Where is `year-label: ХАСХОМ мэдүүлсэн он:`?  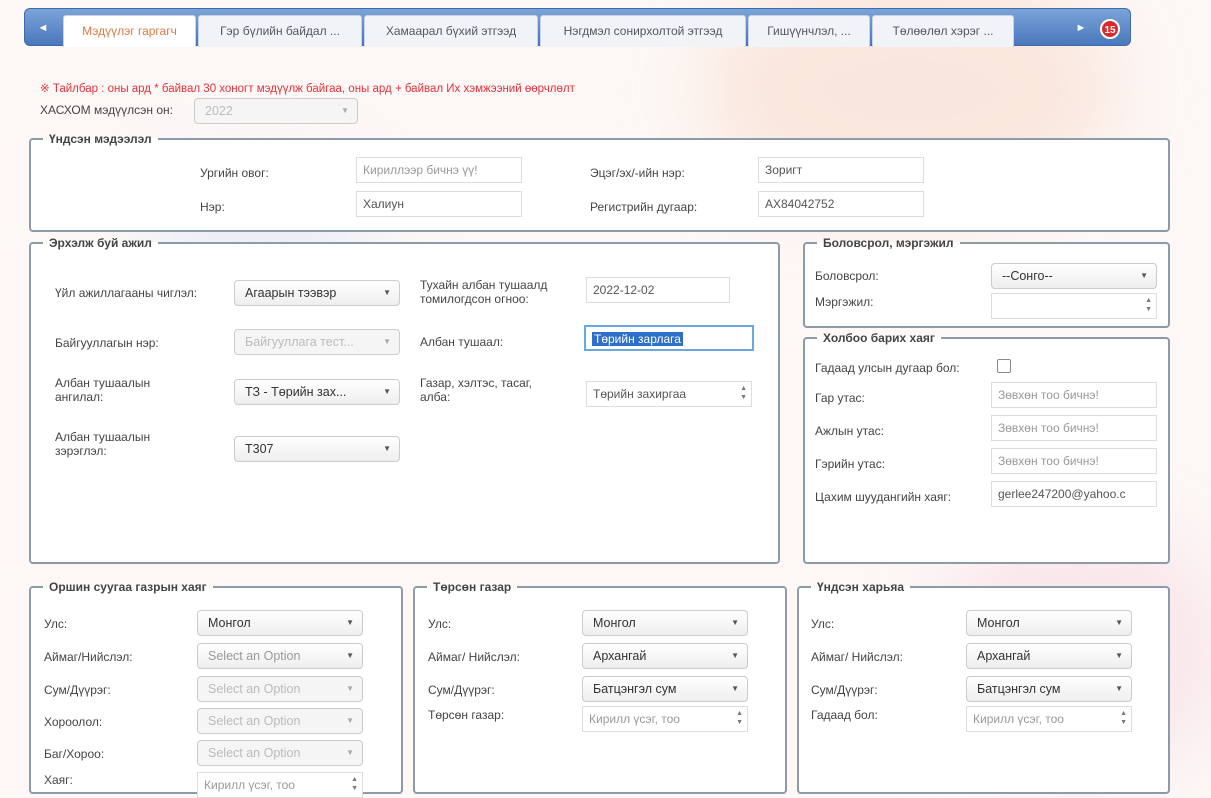
year-label: ХАСХОМ мэдүүлсэн он: is located at coordinates (106, 110).